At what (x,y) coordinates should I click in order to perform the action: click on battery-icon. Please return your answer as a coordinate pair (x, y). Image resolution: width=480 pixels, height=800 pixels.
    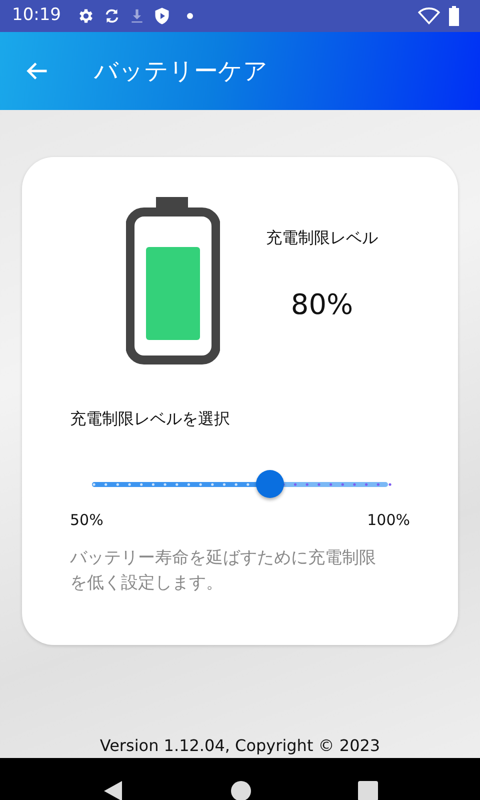
    Looking at the image, I should click on (173, 281).